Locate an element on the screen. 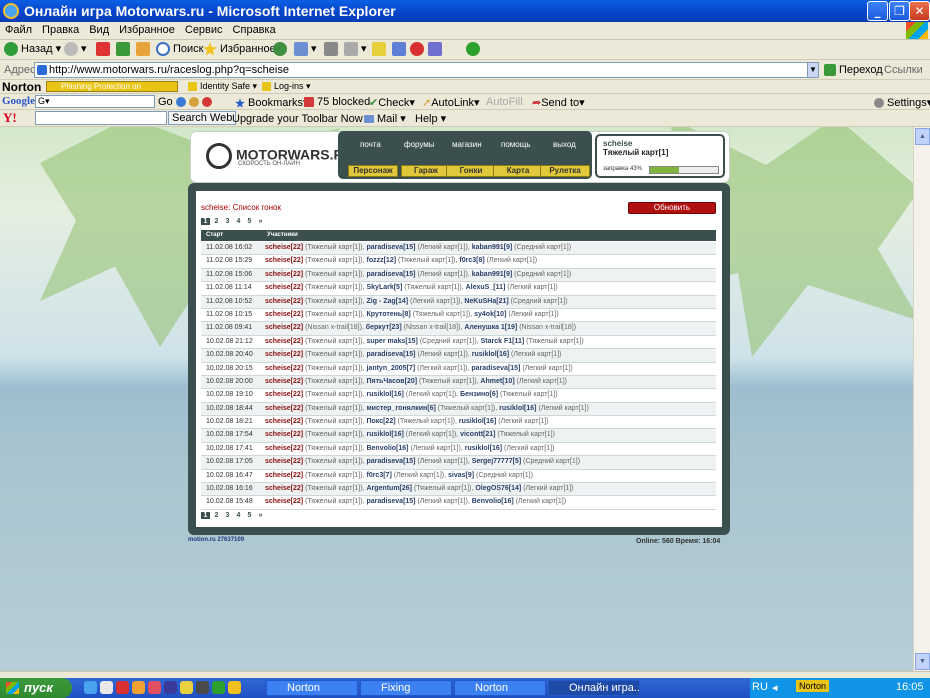 This screenshot has height=698, width=930. nav-exit: выход is located at coordinates (564, 144).